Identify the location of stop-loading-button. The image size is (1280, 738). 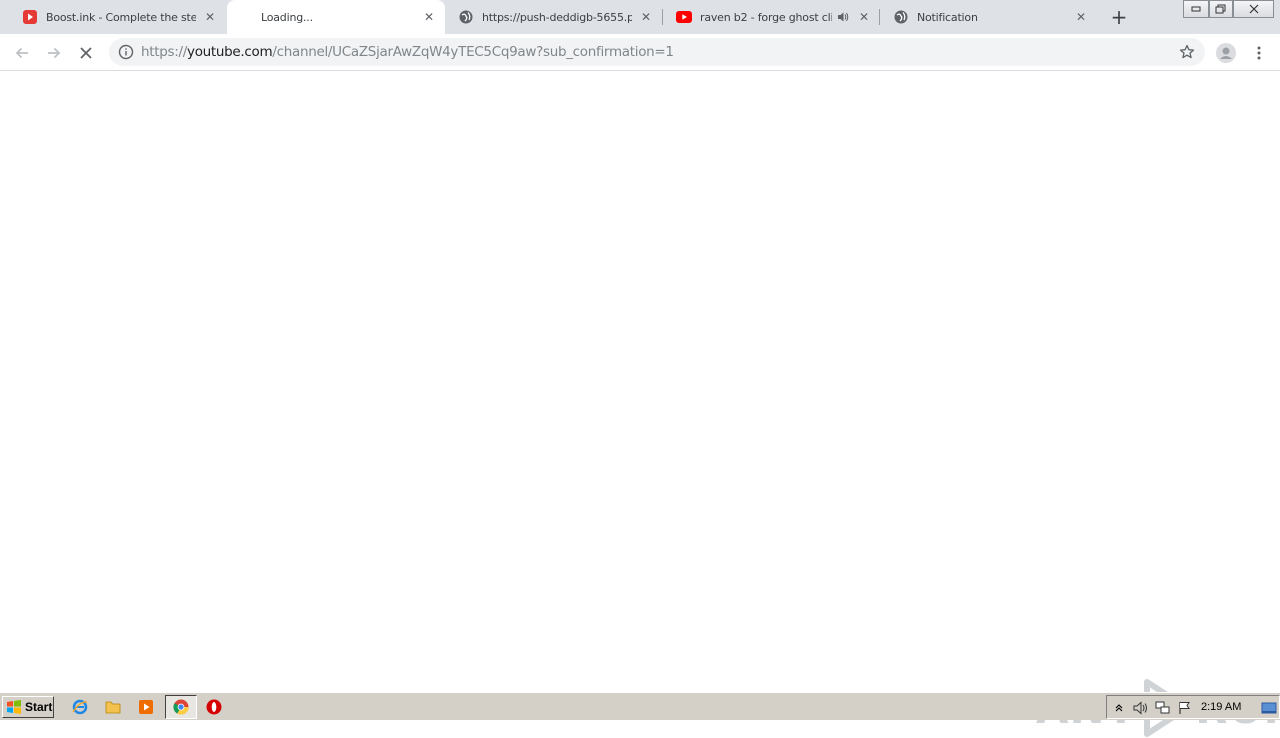
(86, 53).